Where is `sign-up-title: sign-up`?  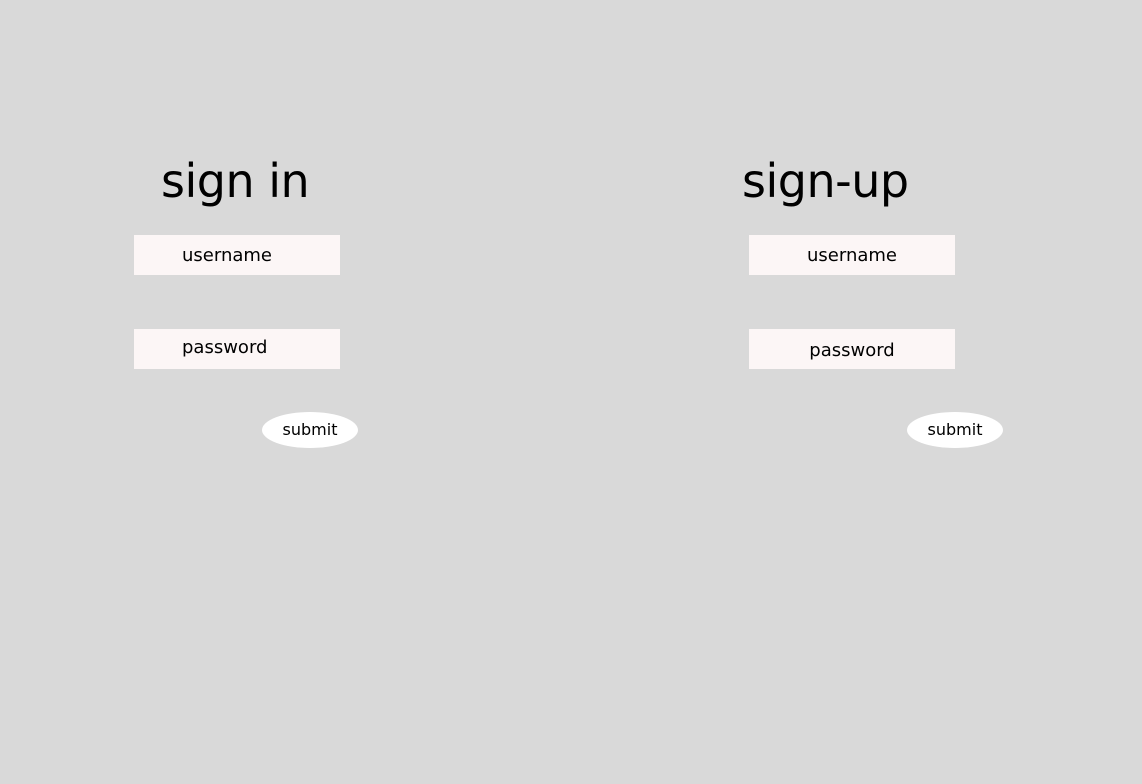 sign-up-title: sign-up is located at coordinates (825, 181).